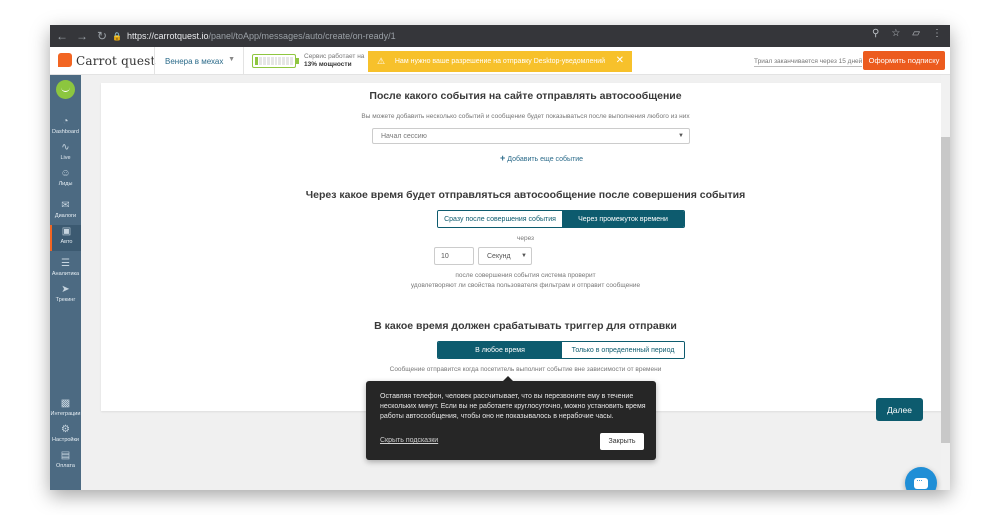 This screenshot has width=1000, height=515. I want to click on event-select: Начал сессию ▼, so click(531, 136).